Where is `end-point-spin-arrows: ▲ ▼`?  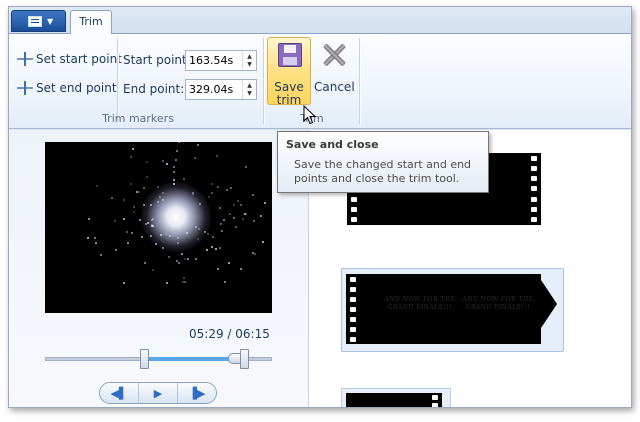 end-point-spin-arrows: ▲ ▼ is located at coordinates (249, 89).